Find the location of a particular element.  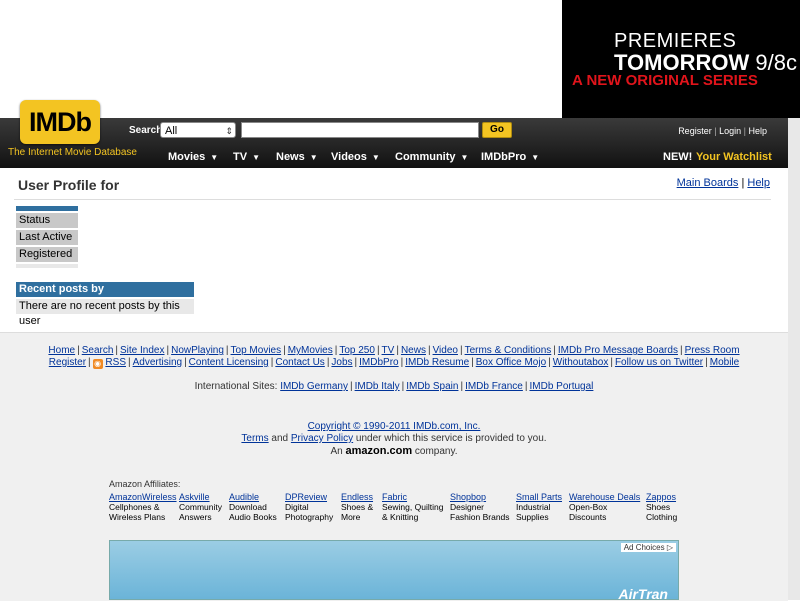

intl-link-portugal: IMDb Portugal is located at coordinates (561, 386).